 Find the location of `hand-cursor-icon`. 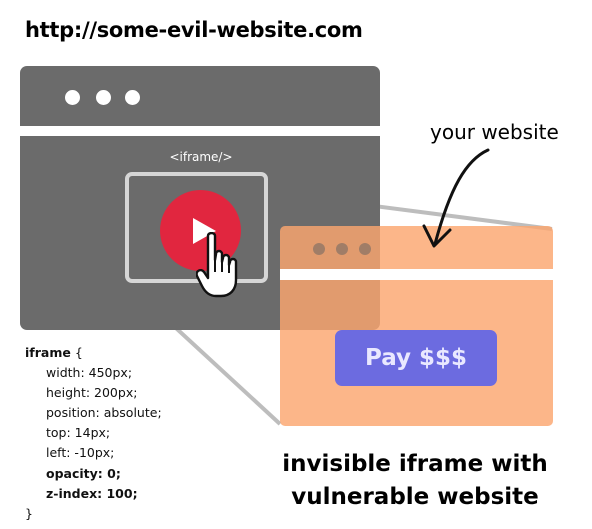

hand-cursor-icon is located at coordinates (217, 265).